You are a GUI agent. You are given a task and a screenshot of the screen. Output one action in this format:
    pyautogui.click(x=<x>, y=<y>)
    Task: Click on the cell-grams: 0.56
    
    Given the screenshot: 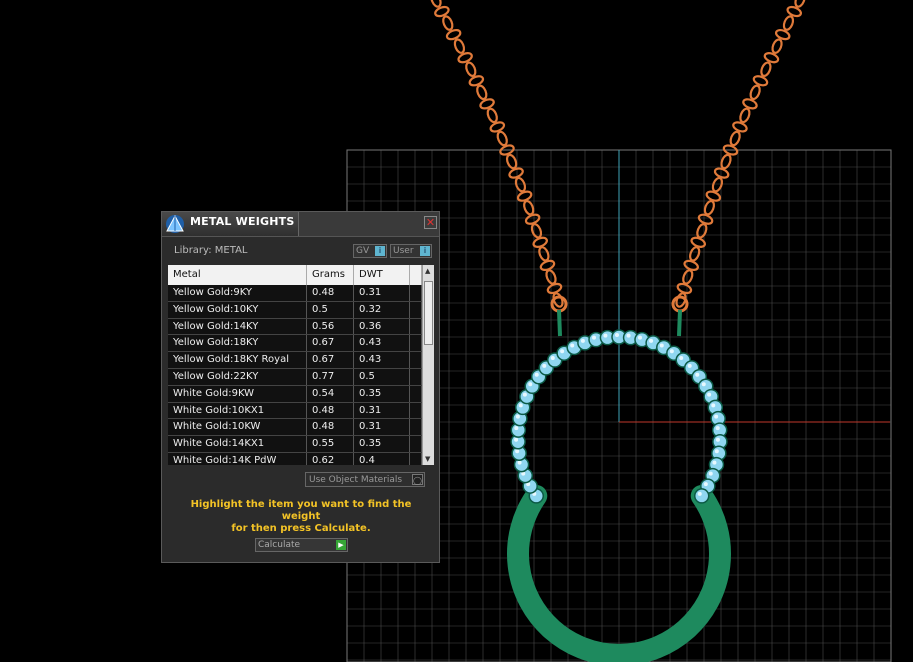 What is the action you would take?
    pyautogui.click(x=330, y=326)
    